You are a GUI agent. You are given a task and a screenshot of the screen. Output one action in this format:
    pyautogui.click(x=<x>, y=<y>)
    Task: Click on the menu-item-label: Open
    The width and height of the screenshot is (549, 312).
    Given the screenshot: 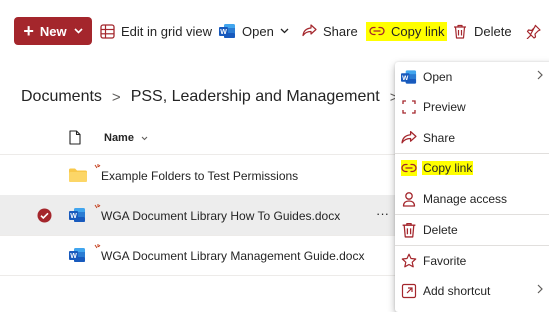 What is the action you would take?
    pyautogui.click(x=438, y=77)
    